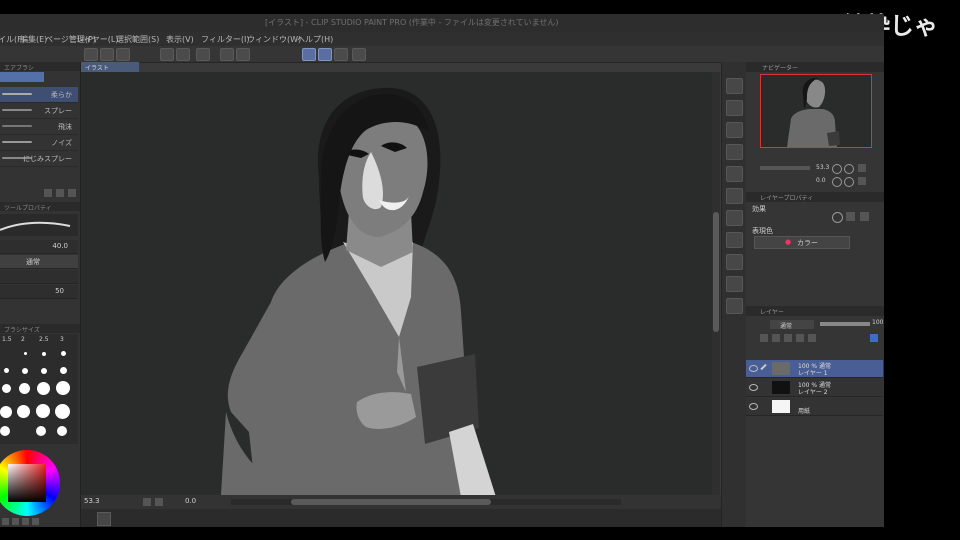 The height and width of the screenshot is (540, 960). I want to click on effect-buttons, so click(856, 217).